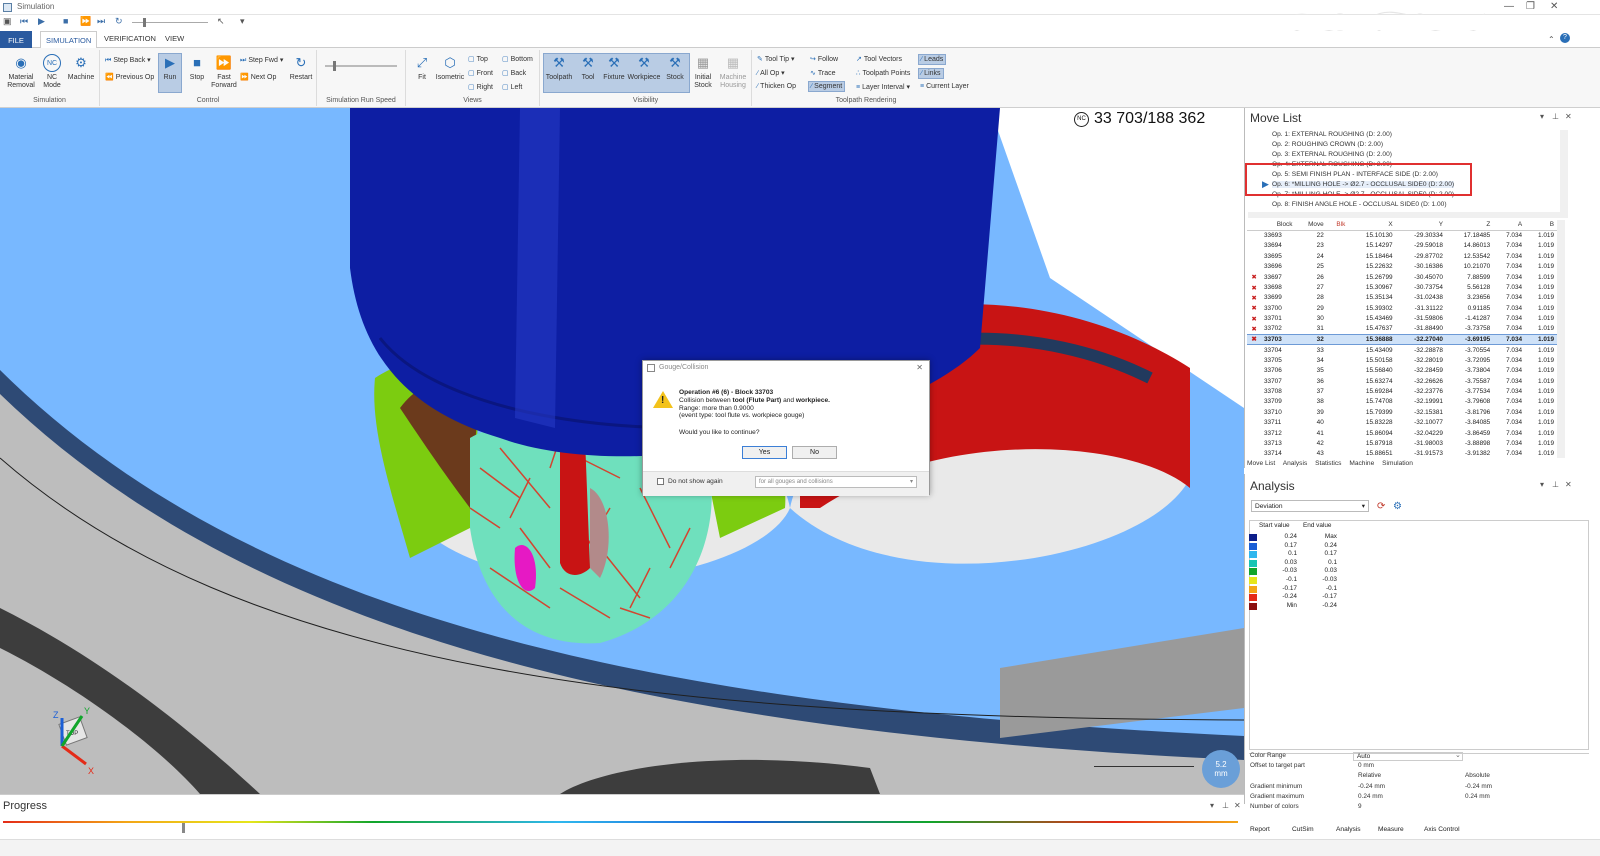 The height and width of the screenshot is (856, 1600). Describe the element at coordinates (1261, 463) in the screenshot. I see `tab-move-list: Move List` at that location.